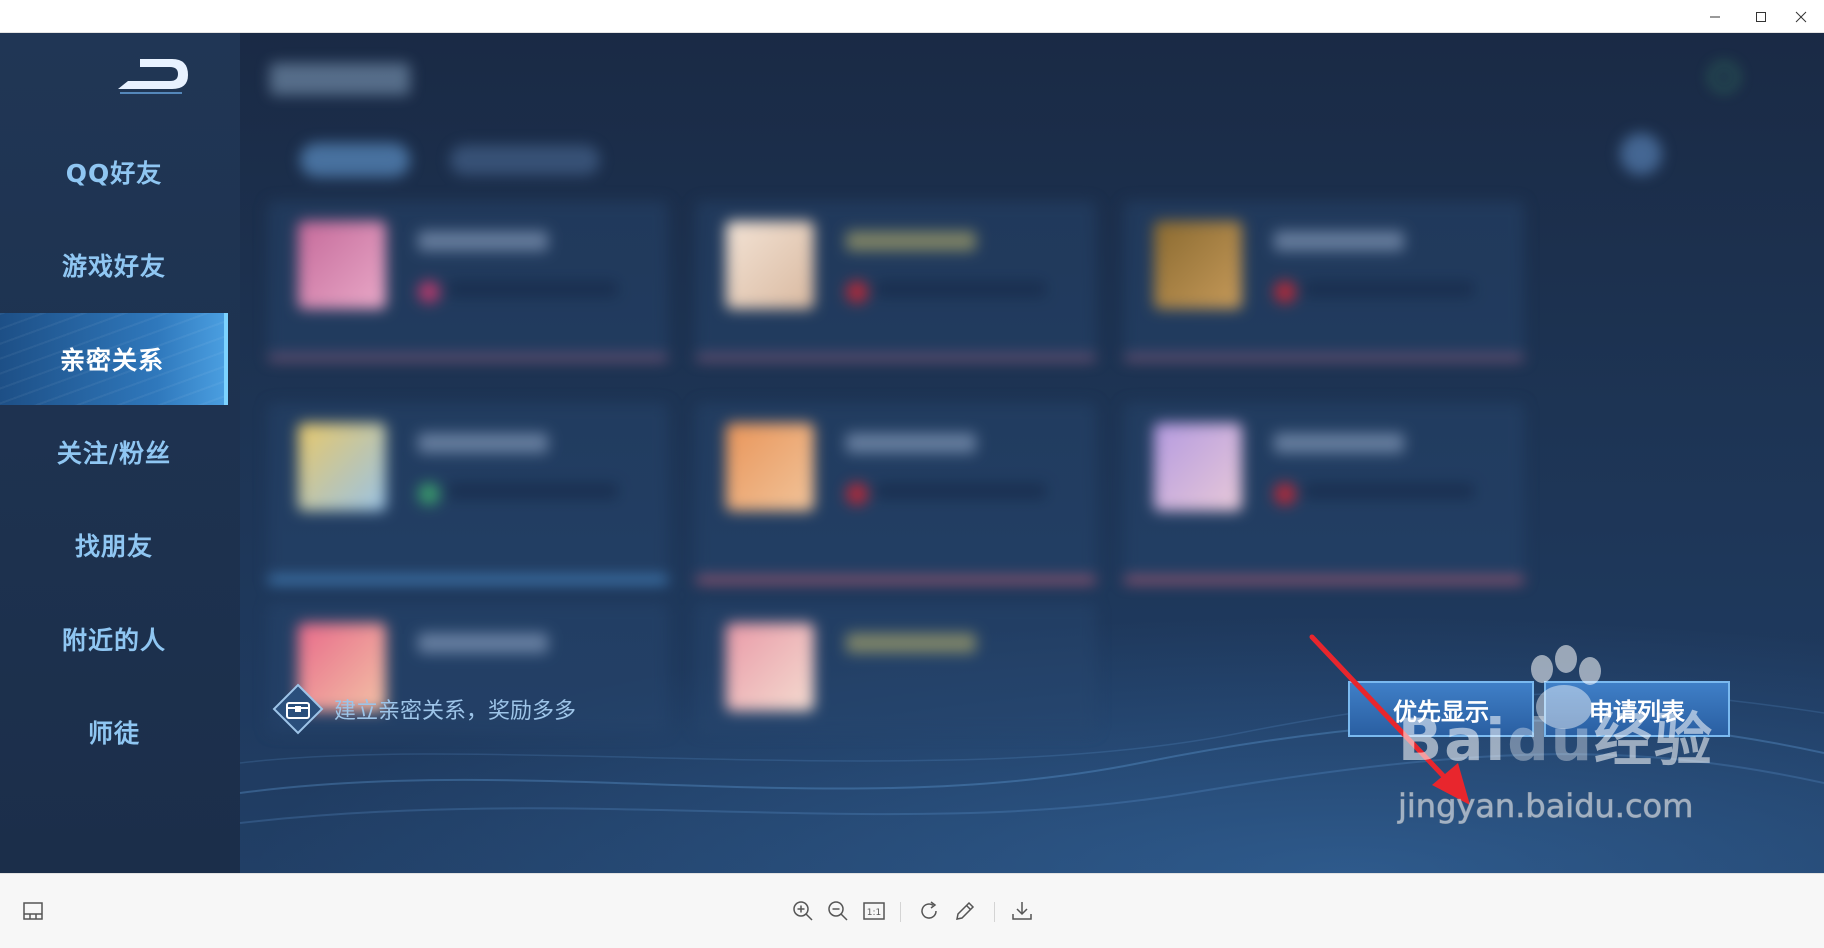 This screenshot has width=1824, height=948. What do you see at coordinates (1453, 740) in the screenshot?
I see `watermark-bai: Bai` at bounding box center [1453, 740].